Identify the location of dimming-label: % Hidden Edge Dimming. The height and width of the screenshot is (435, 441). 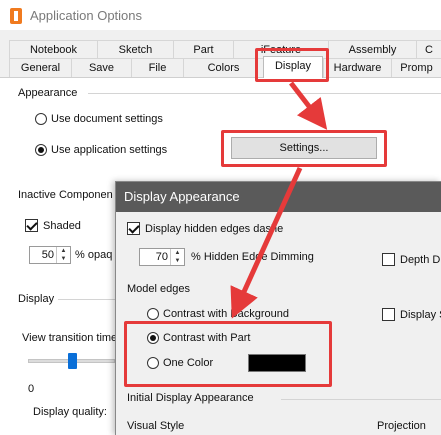
(252, 257).